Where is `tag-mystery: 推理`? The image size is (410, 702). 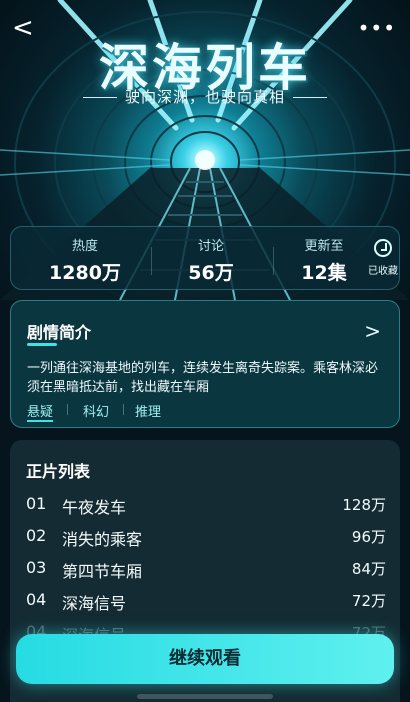
tag-mystery: 推理 is located at coordinates (148, 410).